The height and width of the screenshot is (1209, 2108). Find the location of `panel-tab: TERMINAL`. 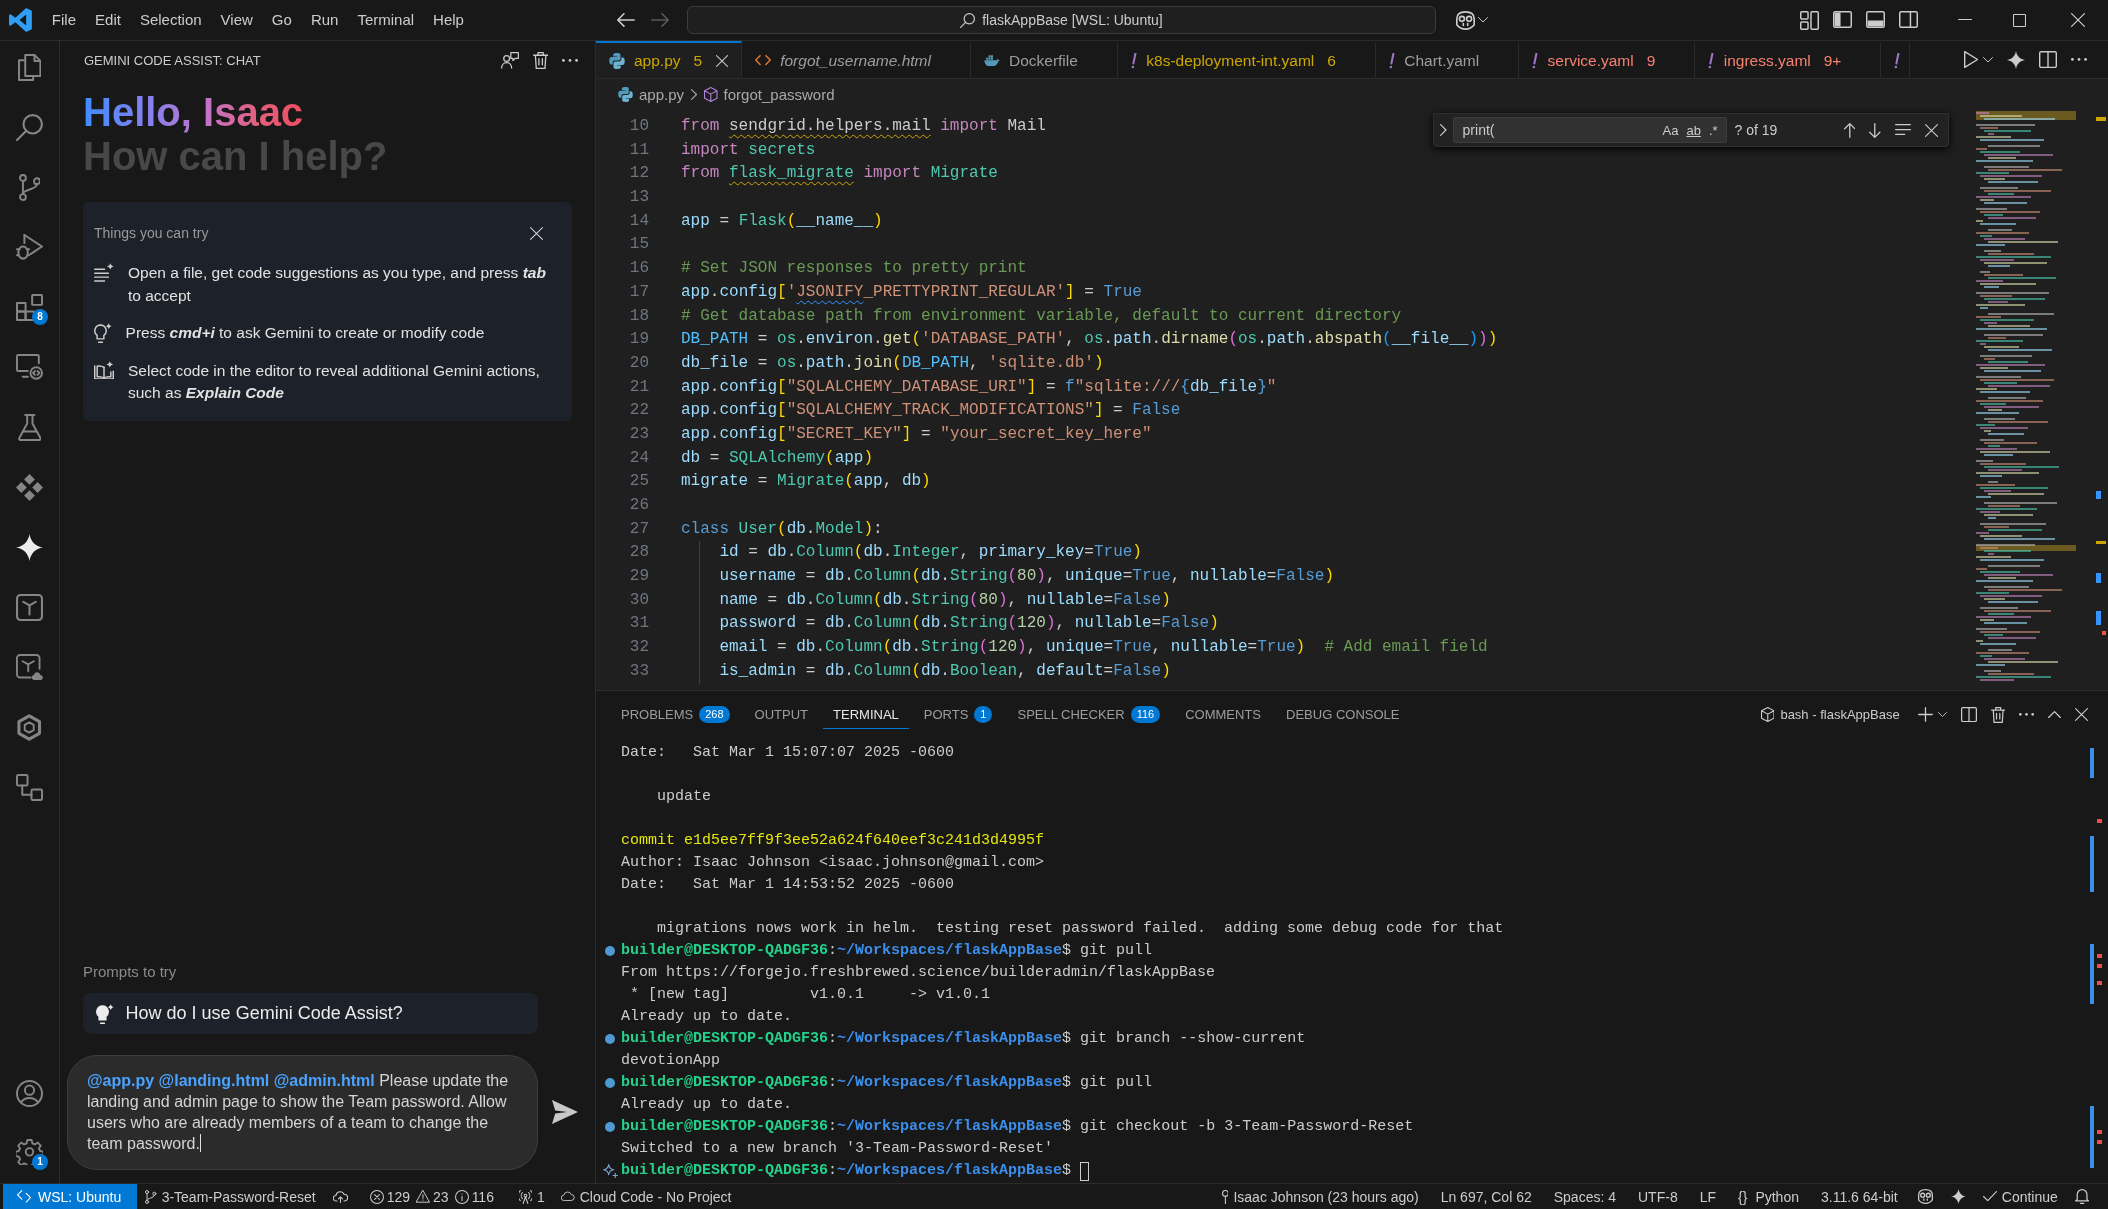

panel-tab: TERMINAL is located at coordinates (866, 714).